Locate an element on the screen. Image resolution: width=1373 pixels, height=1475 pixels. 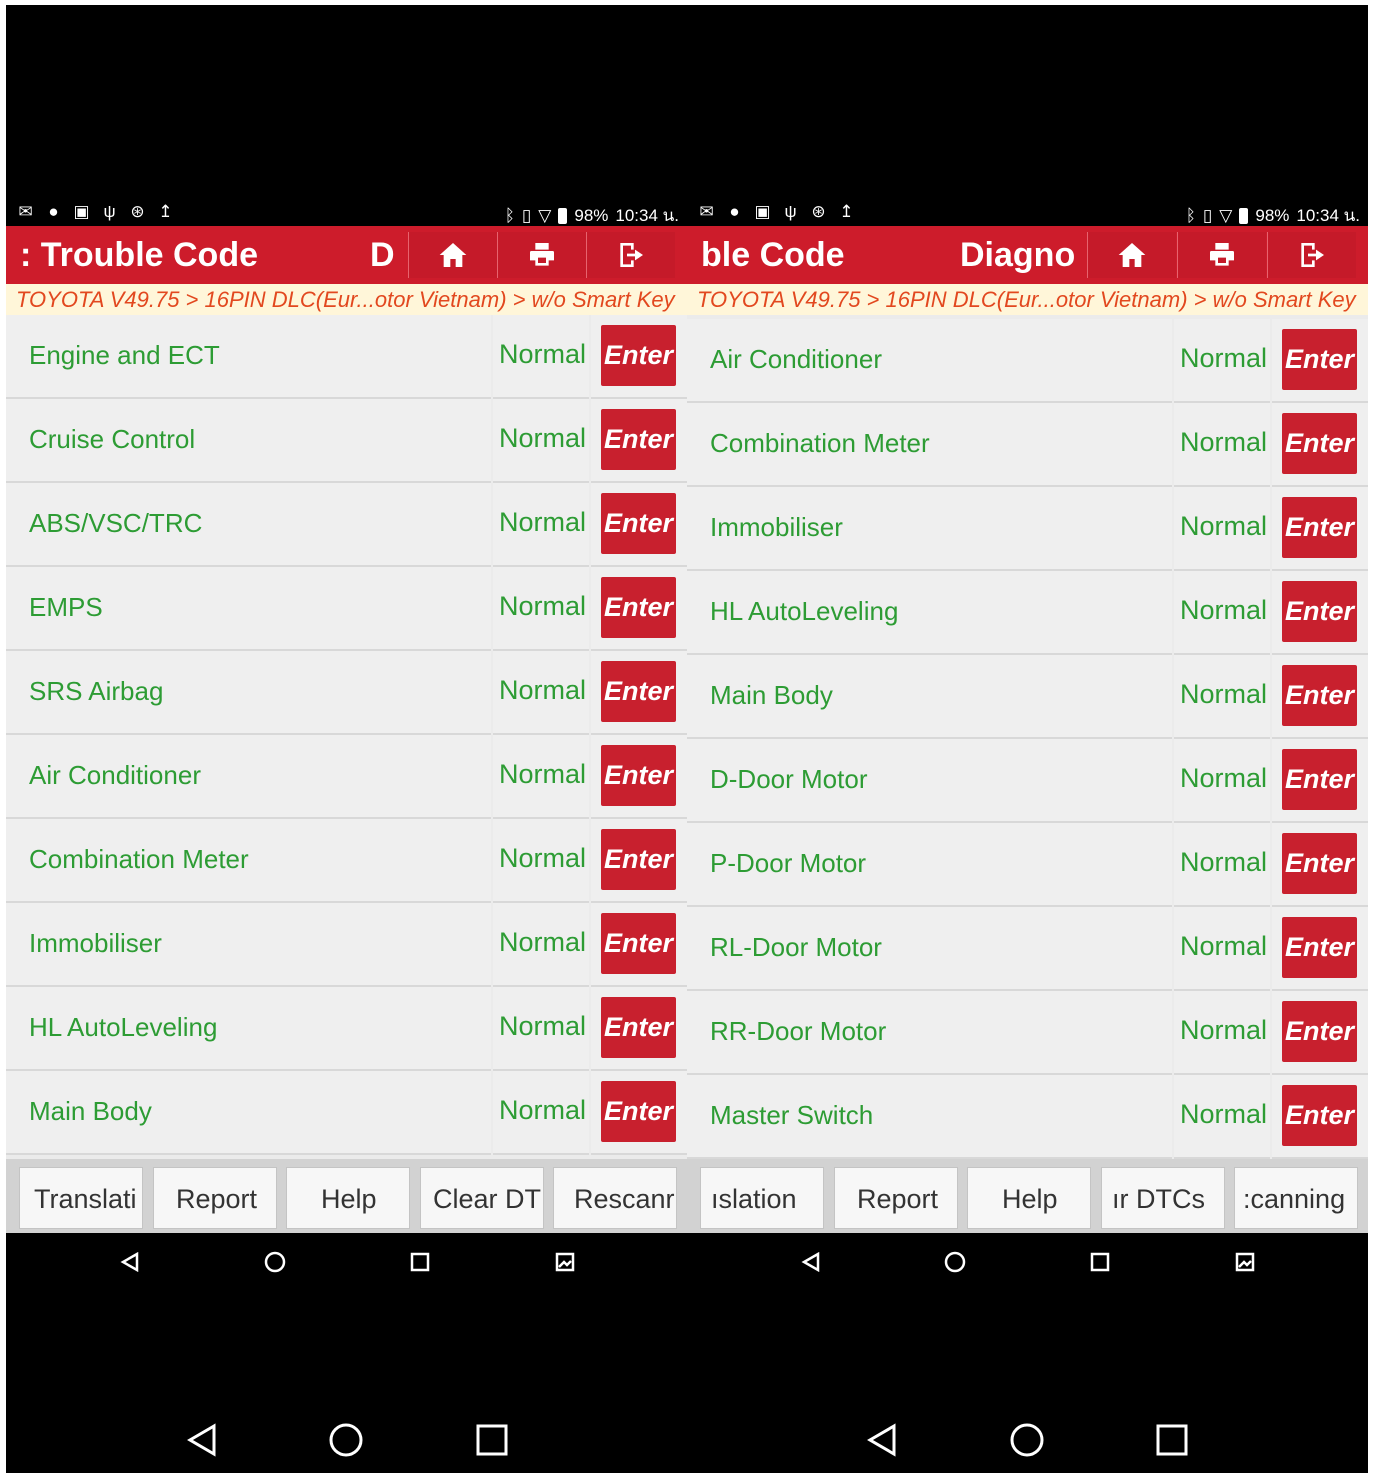
system-name: Master Switch is located at coordinates (792, 1115).